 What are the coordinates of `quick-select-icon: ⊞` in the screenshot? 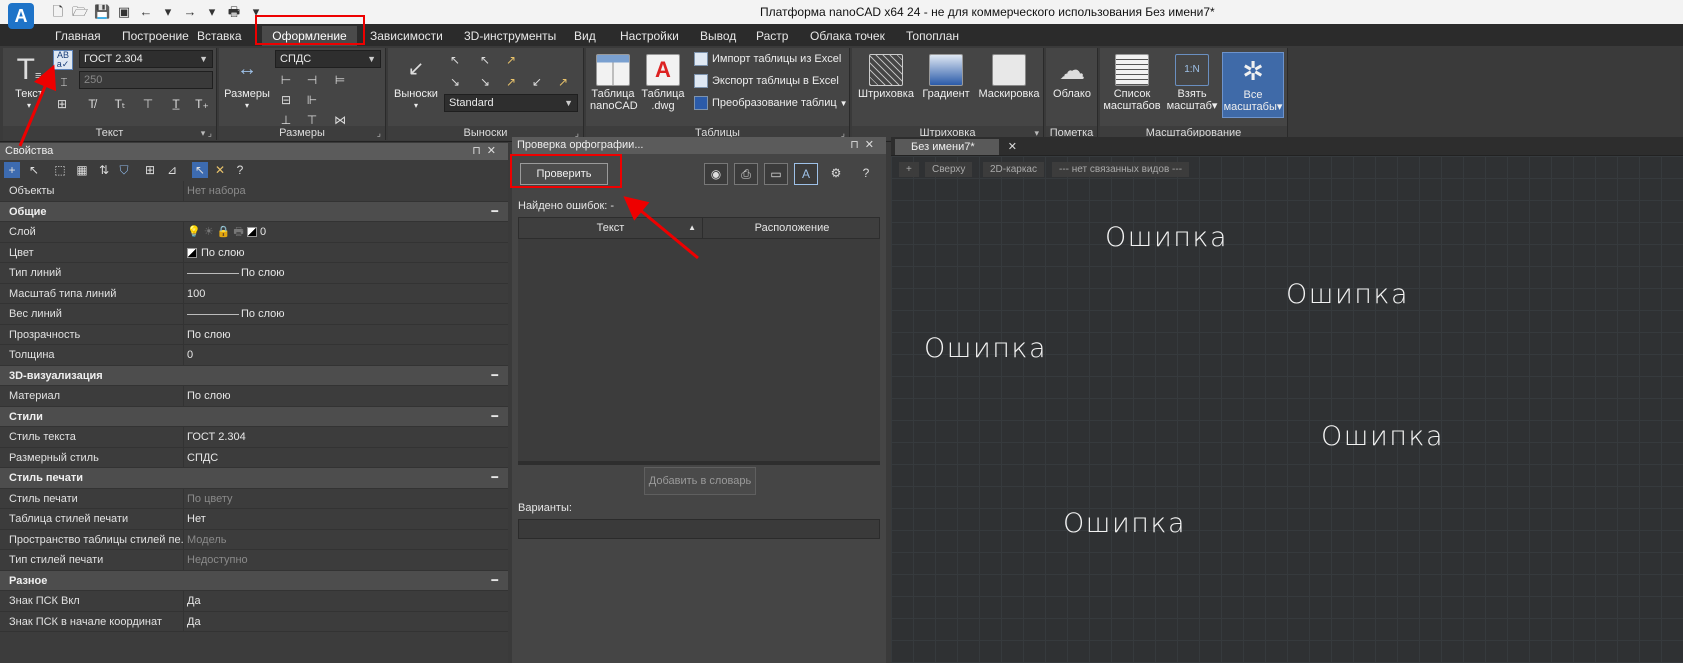 It's located at (150, 170).